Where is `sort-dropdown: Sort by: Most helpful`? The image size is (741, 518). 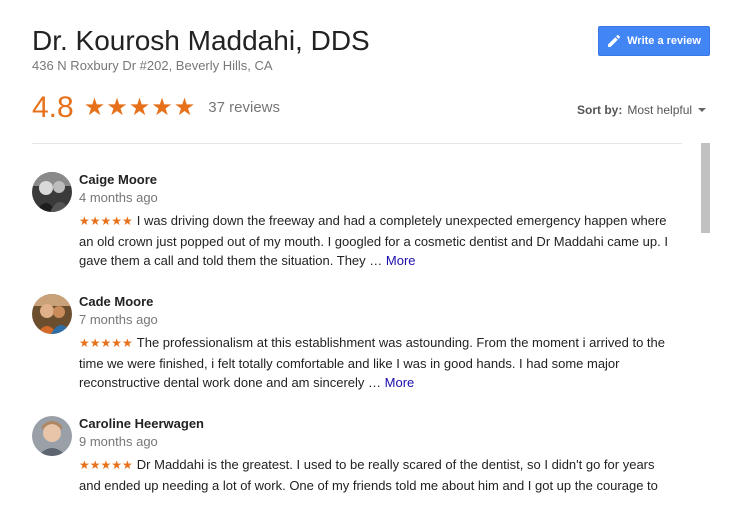 sort-dropdown: Sort by: Most helpful is located at coordinates (642, 110).